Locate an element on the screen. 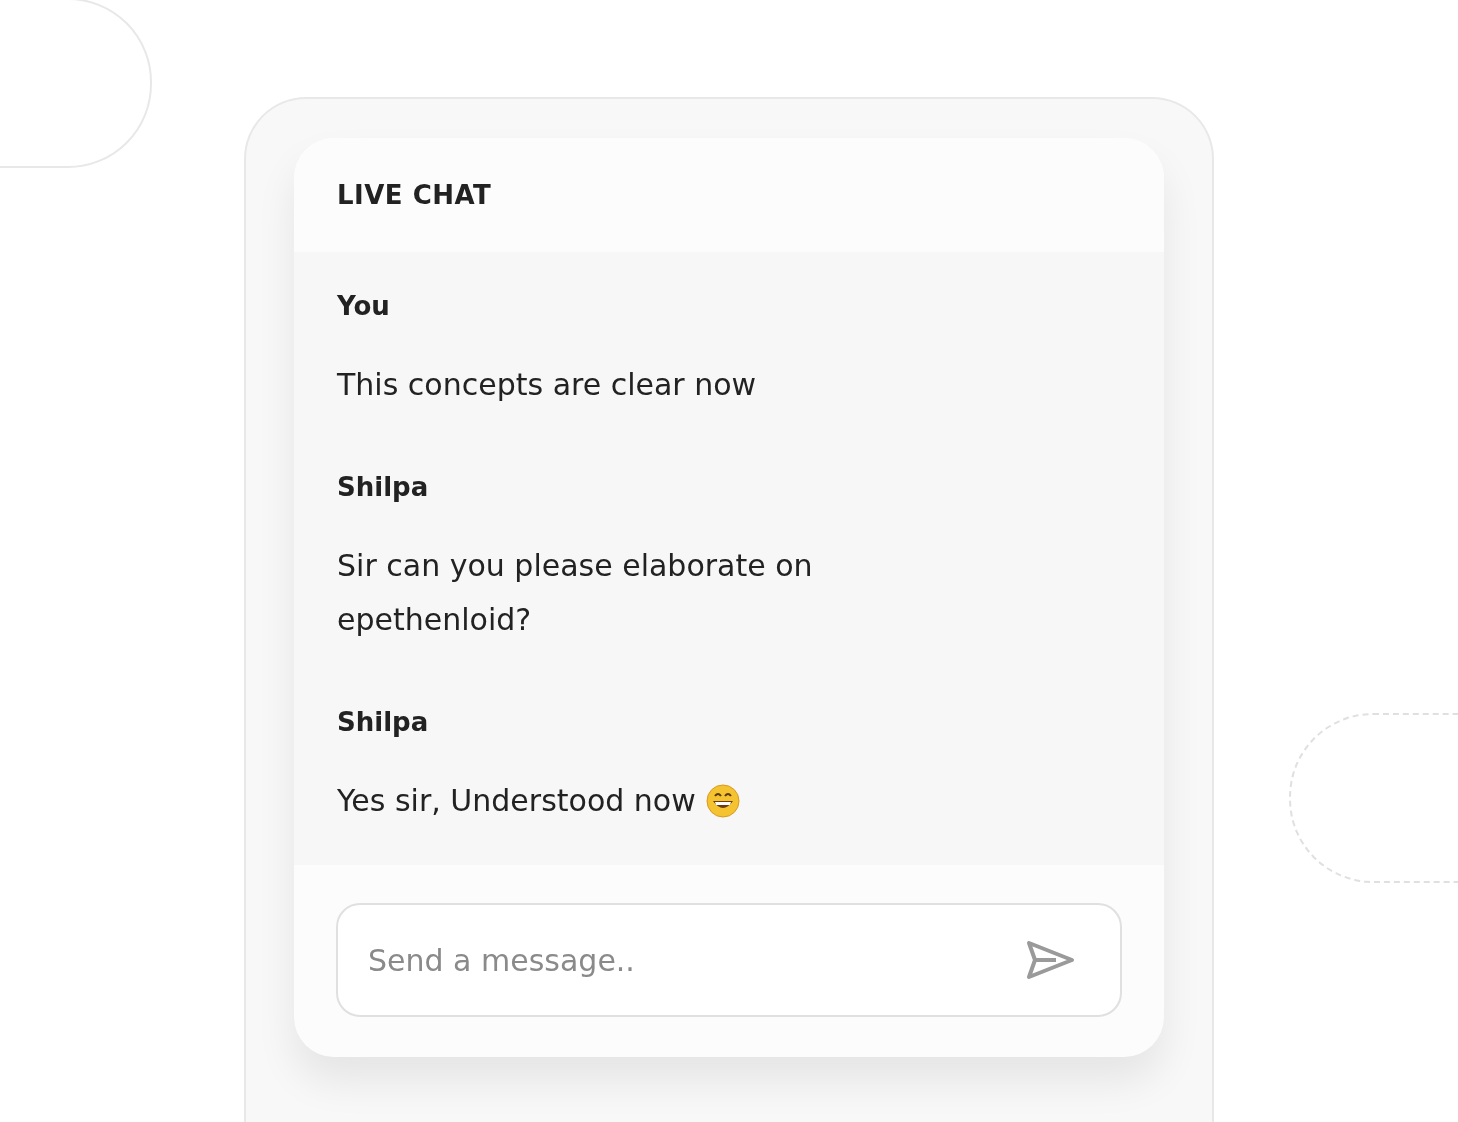  send-button is located at coordinates (1051, 960).